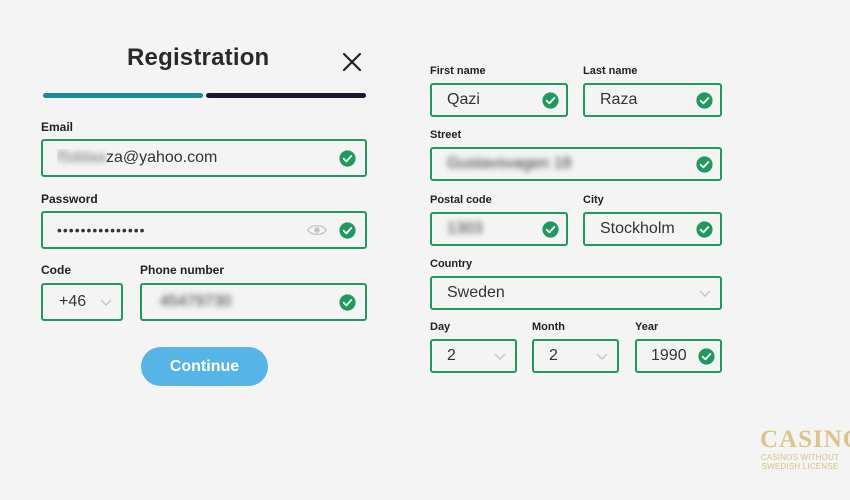  What do you see at coordinates (800, 466) in the screenshot?
I see `watermark-tagline-2: SWEDISH LICENSE` at bounding box center [800, 466].